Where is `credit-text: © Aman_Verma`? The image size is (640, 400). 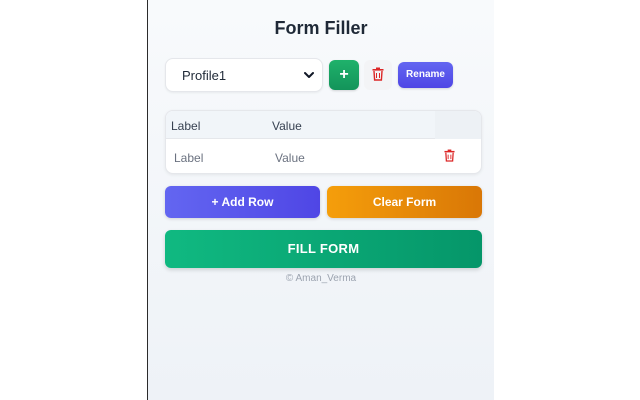 credit-text: © Aman_Verma is located at coordinates (321, 278).